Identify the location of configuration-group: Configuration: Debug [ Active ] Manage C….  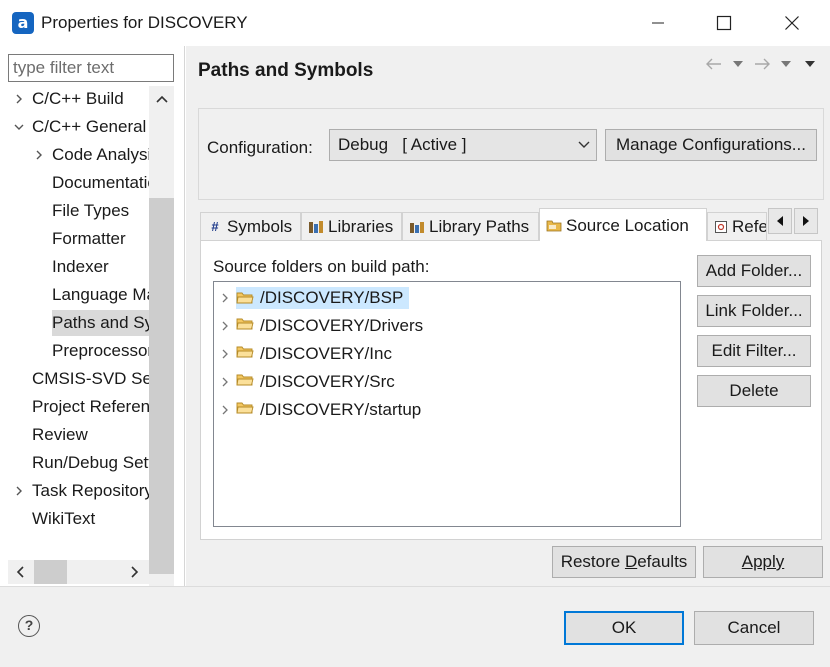
(511, 154).